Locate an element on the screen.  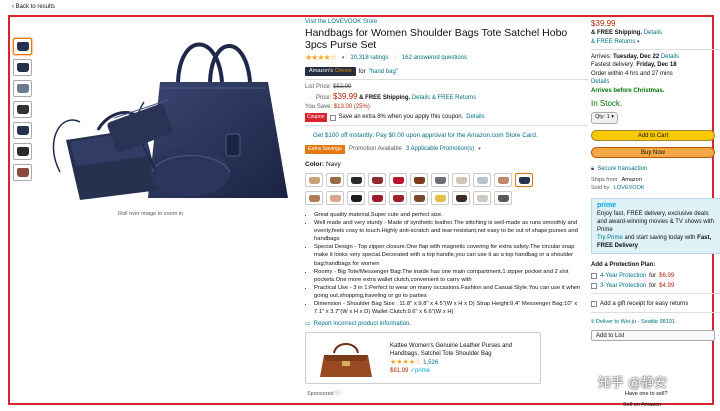
ad-product-image is located at coordinates (346, 360).